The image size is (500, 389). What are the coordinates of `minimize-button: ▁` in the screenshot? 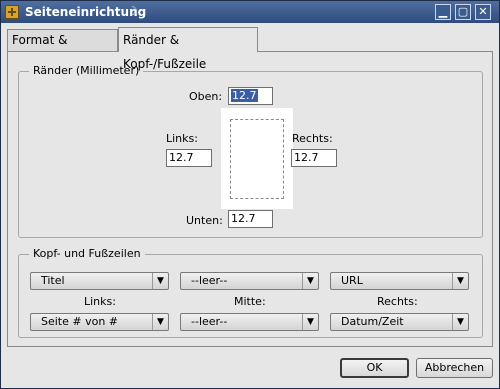 It's located at (443, 12).